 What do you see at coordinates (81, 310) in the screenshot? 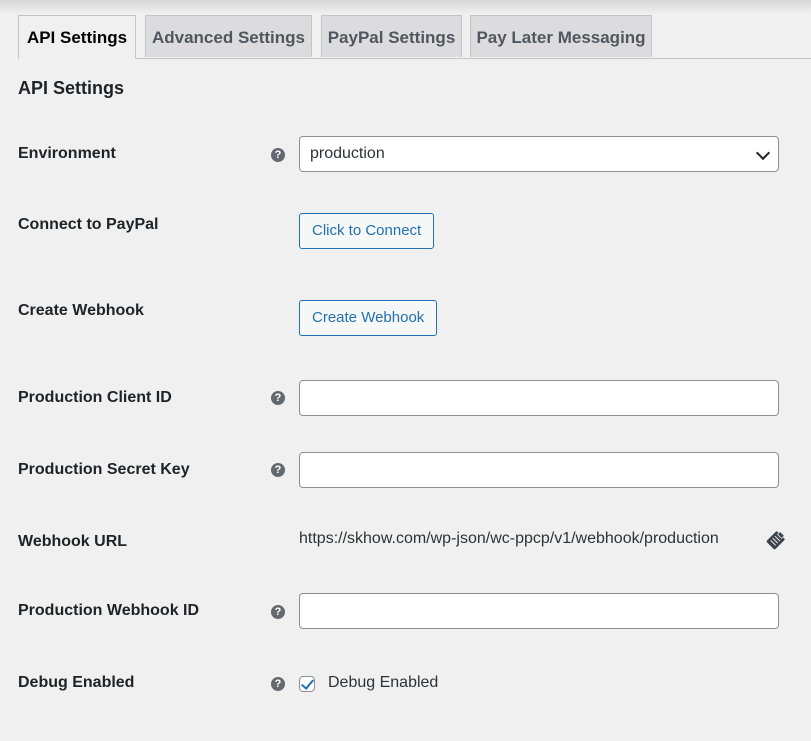
I see `create-webhook-label: Create Webhook` at bounding box center [81, 310].